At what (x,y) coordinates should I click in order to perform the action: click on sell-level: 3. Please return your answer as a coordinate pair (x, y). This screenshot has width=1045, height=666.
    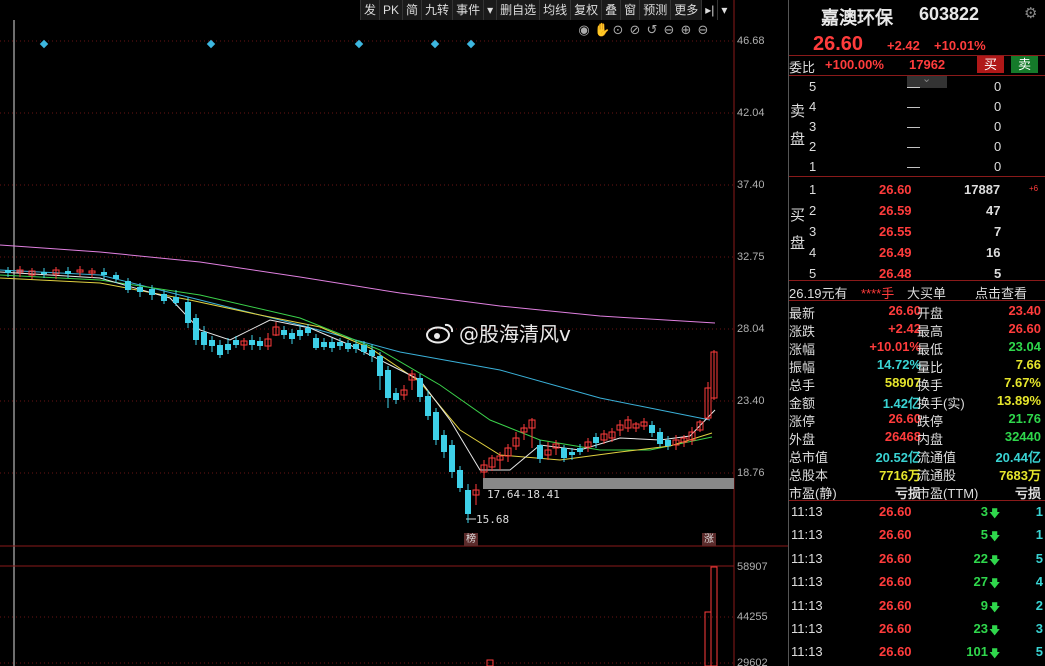
    Looking at the image, I should click on (813, 126).